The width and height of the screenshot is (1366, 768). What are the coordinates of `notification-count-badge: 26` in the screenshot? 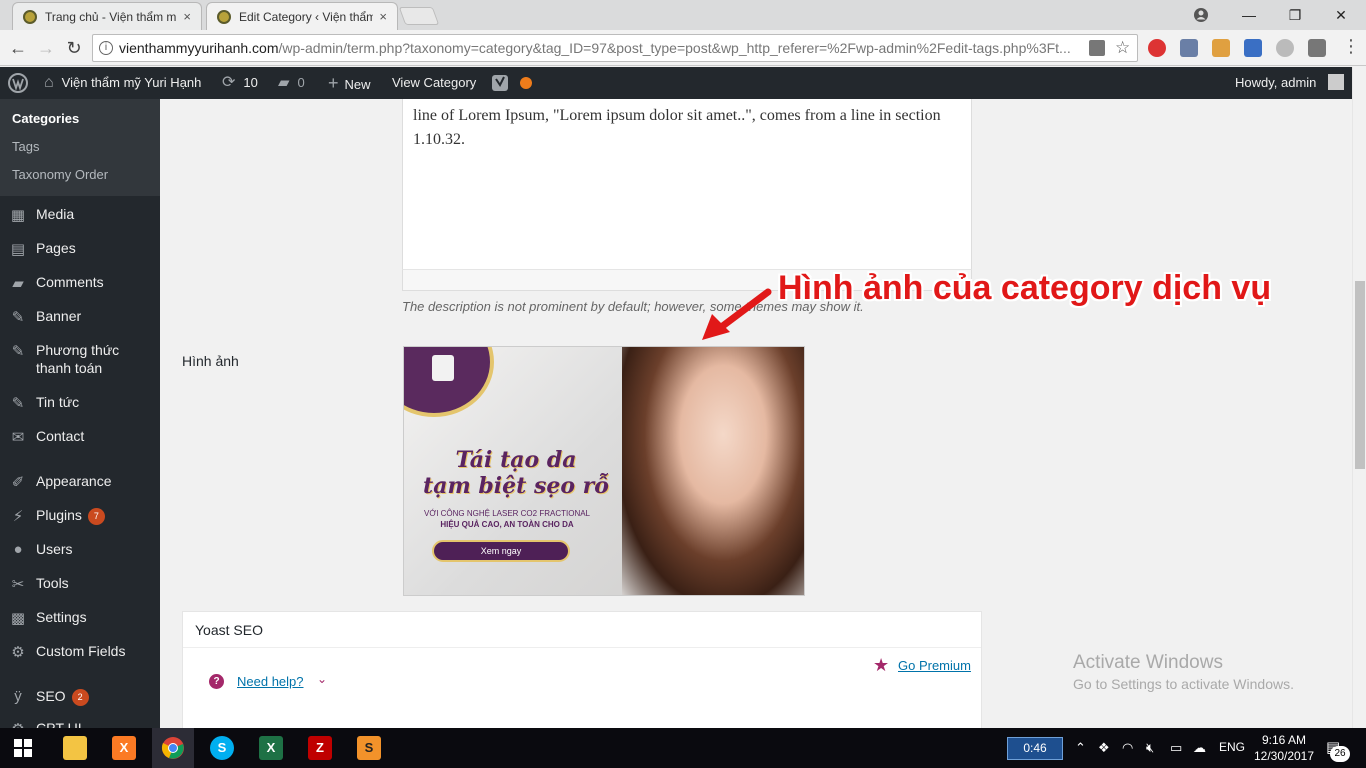 It's located at (1340, 754).